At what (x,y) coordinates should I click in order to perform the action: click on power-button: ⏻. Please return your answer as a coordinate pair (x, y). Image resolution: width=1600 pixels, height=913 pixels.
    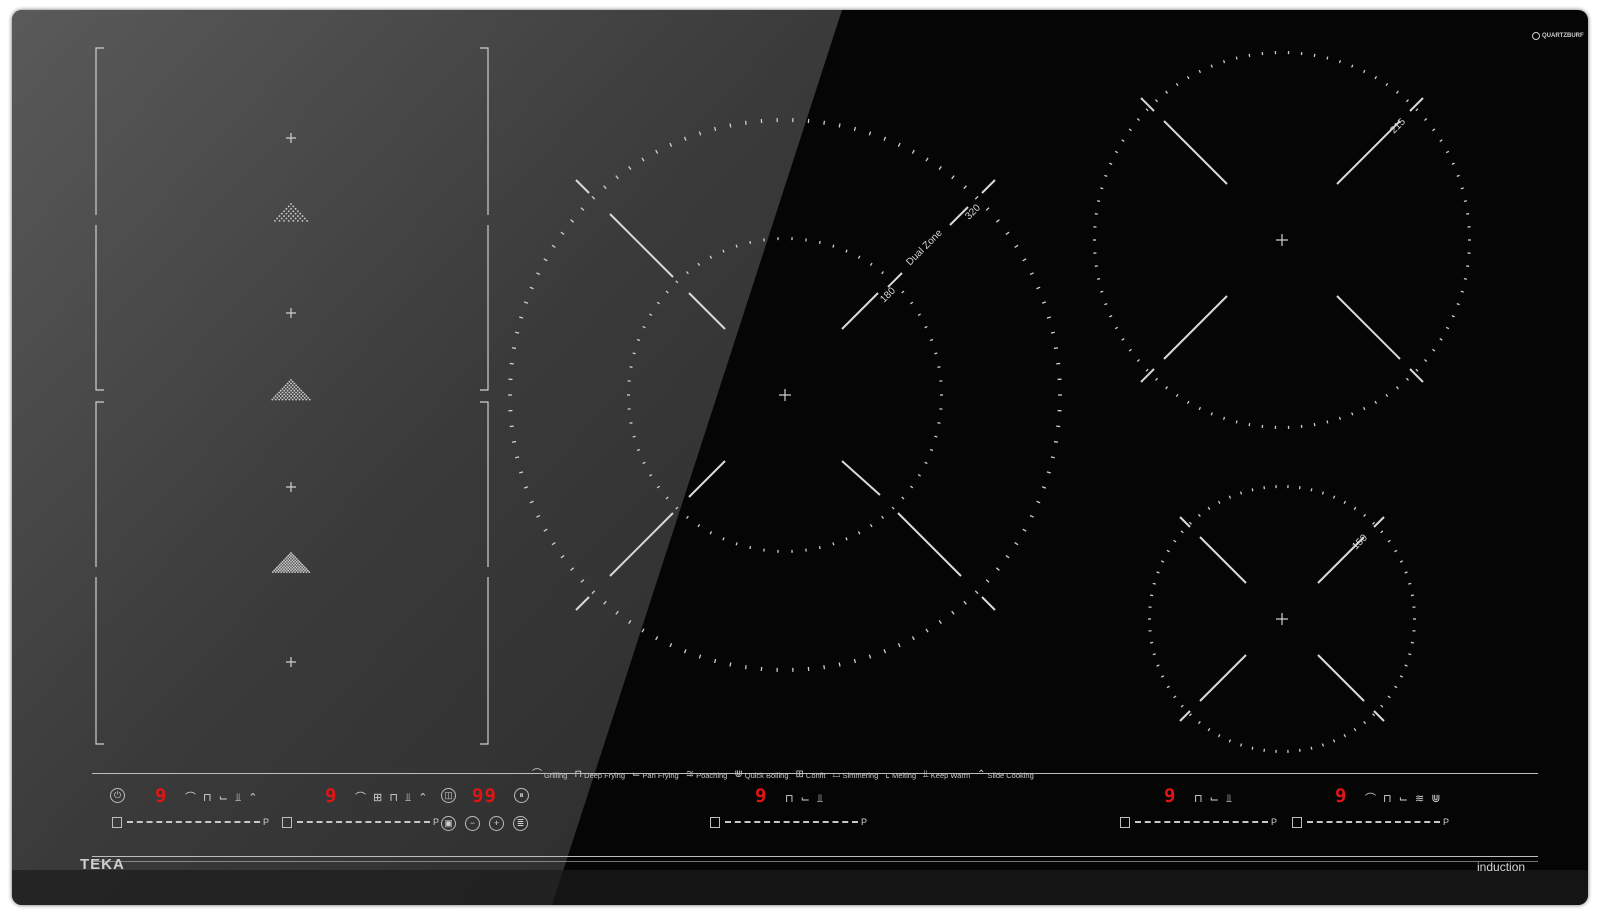
    Looking at the image, I should click on (117, 795).